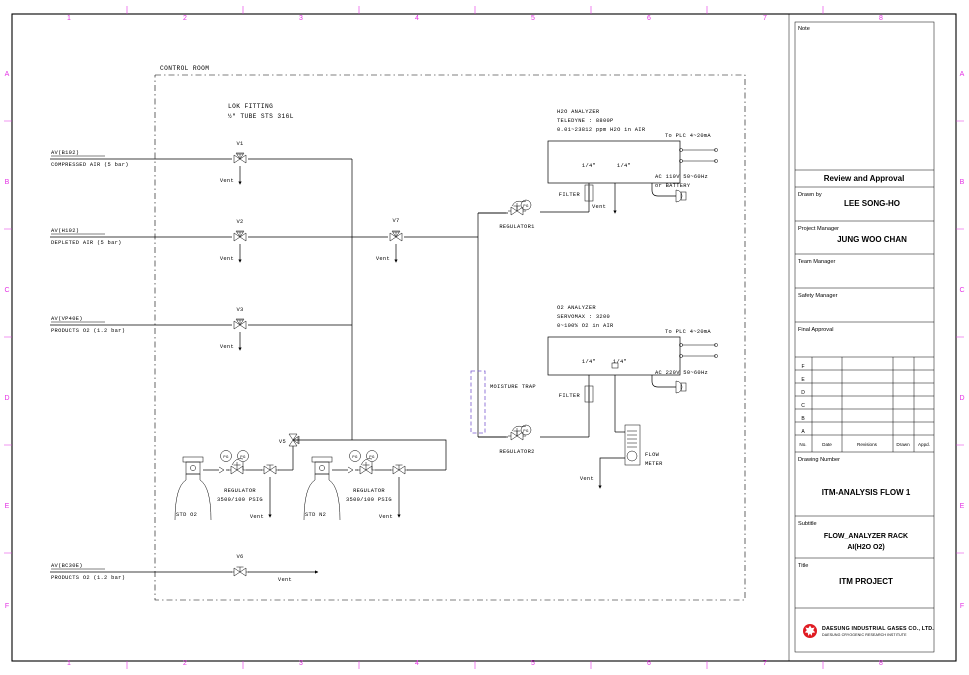 Image resolution: width=969 pixels, height=675 pixels. What do you see at coordinates (417, 18) in the screenshot?
I see `ruler-col-4: 4` at bounding box center [417, 18].